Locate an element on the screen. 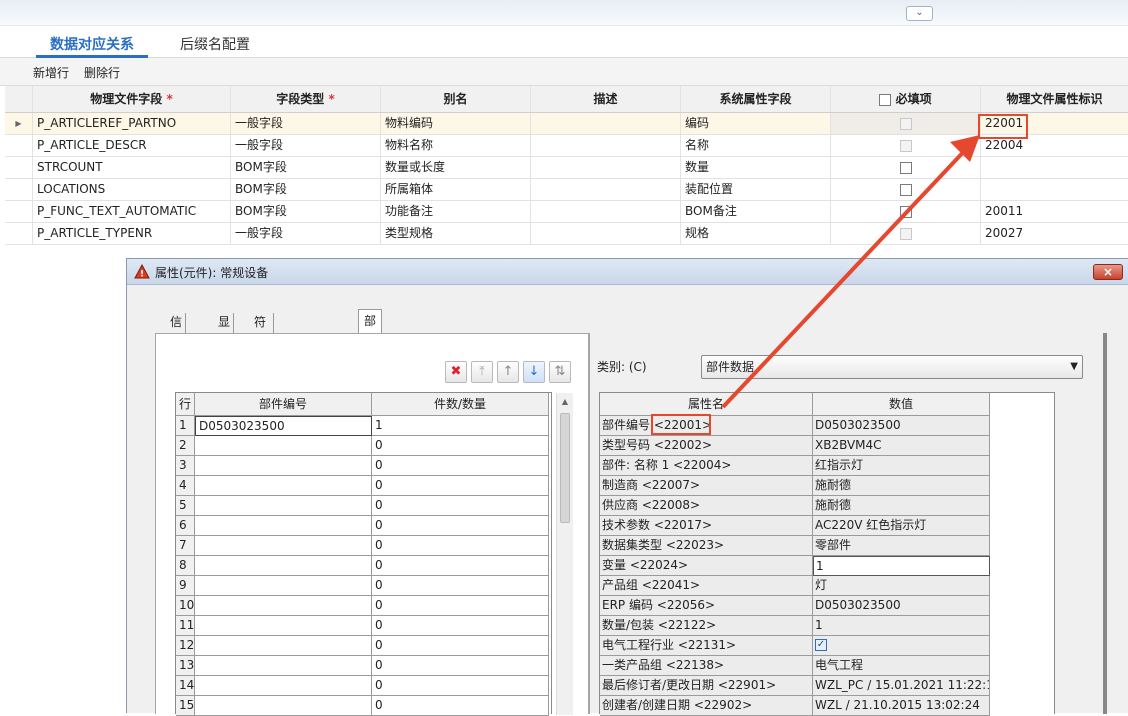 The width and height of the screenshot is (1128, 716). annotation-arrow is located at coordinates (850, 272).